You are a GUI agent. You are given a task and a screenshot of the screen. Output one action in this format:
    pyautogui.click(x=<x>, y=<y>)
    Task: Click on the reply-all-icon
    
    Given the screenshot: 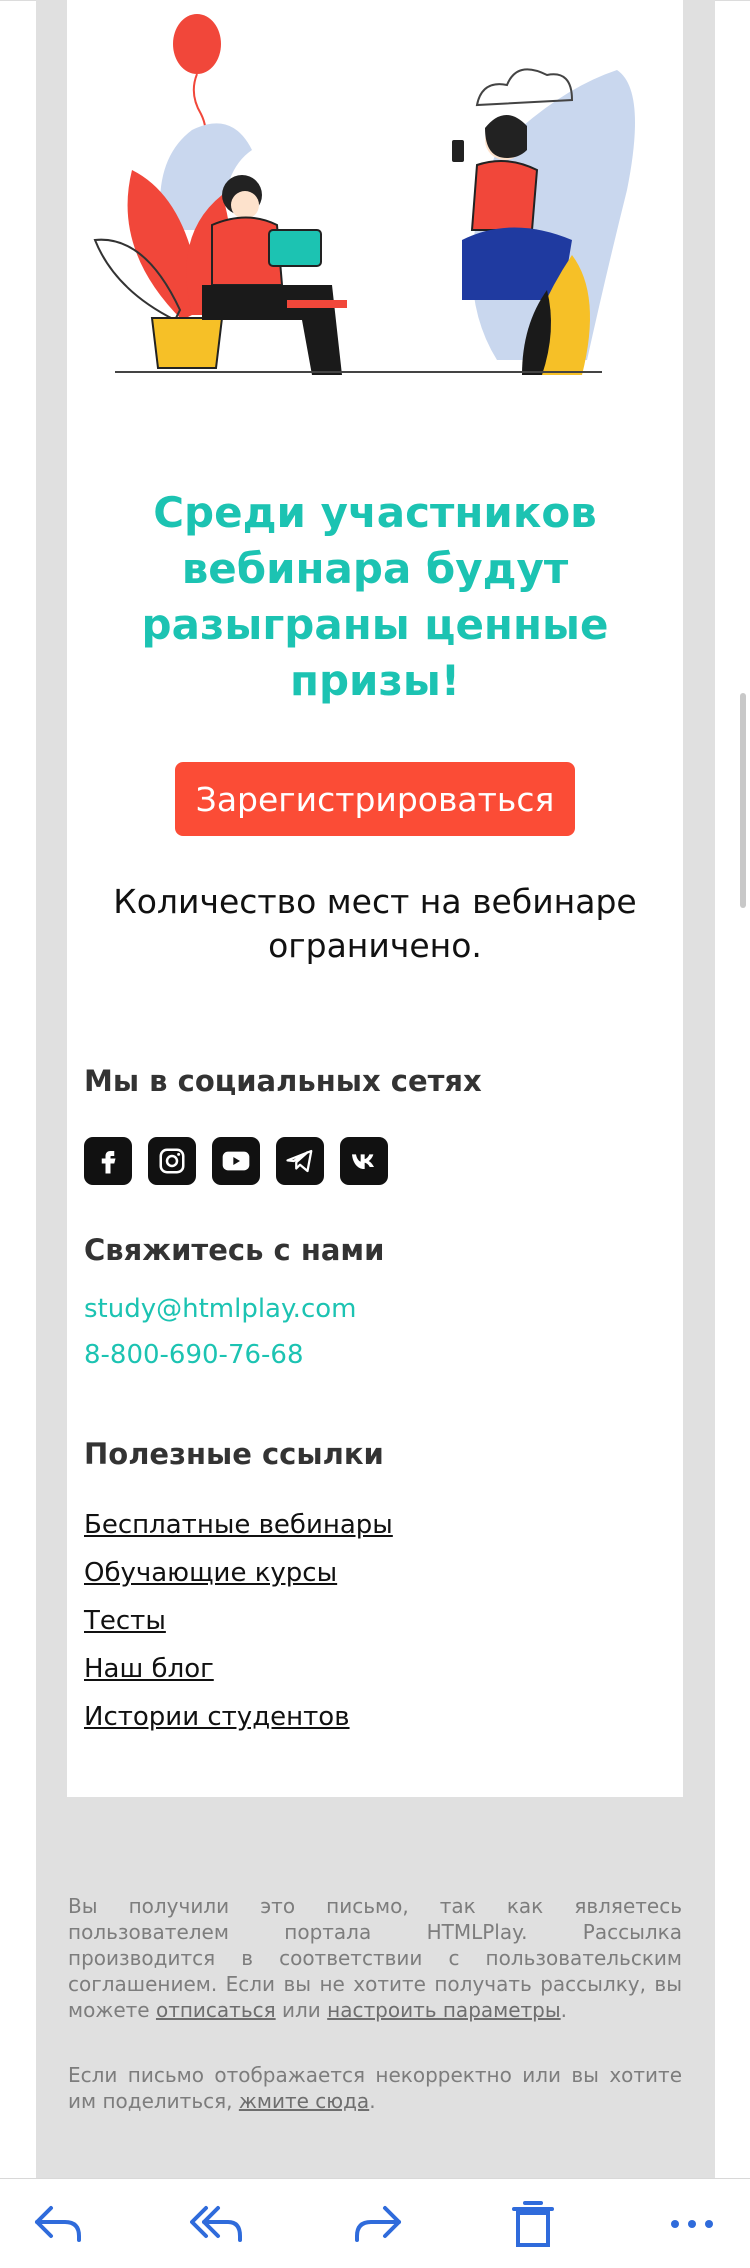 What is the action you would take?
    pyautogui.click(x=217, y=2224)
    